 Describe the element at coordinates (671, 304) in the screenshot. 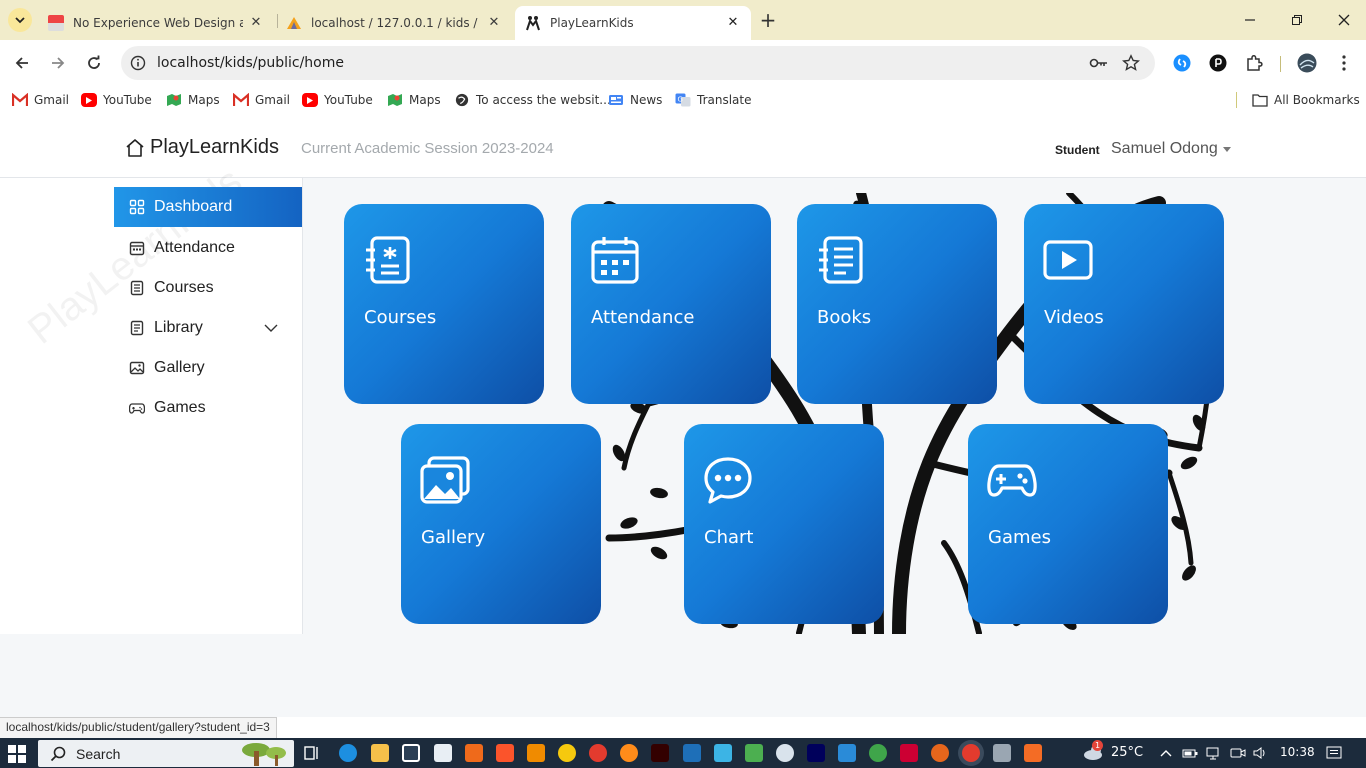

I see `card-attendance: Attendance` at that location.